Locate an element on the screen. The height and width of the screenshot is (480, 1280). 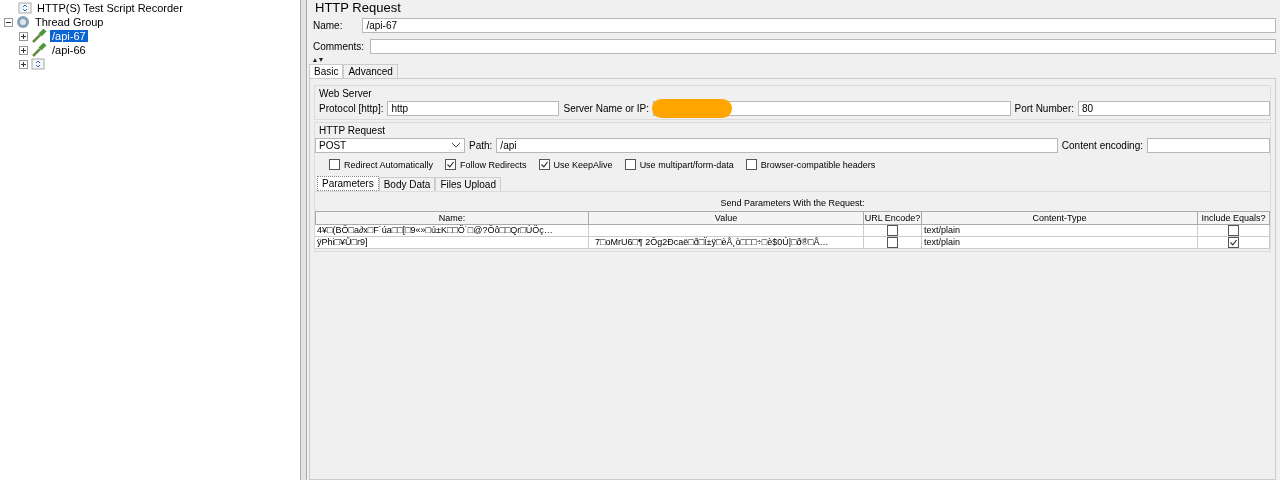
tree-item: /api-66 is located at coordinates (69, 50).